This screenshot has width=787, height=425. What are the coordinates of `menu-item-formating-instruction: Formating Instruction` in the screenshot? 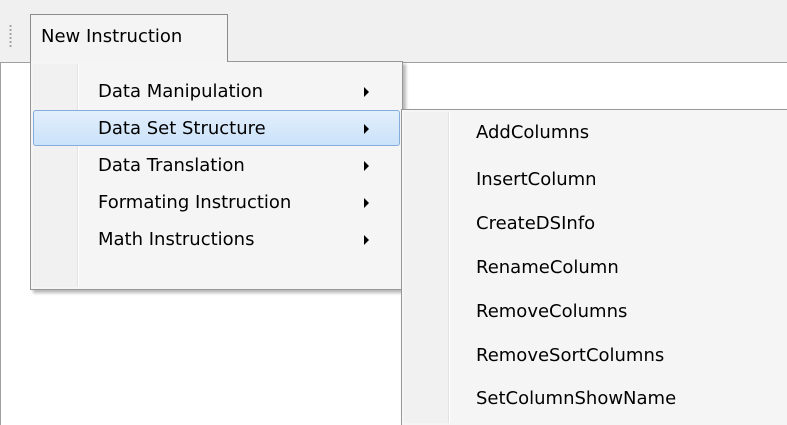 It's located at (216, 202).